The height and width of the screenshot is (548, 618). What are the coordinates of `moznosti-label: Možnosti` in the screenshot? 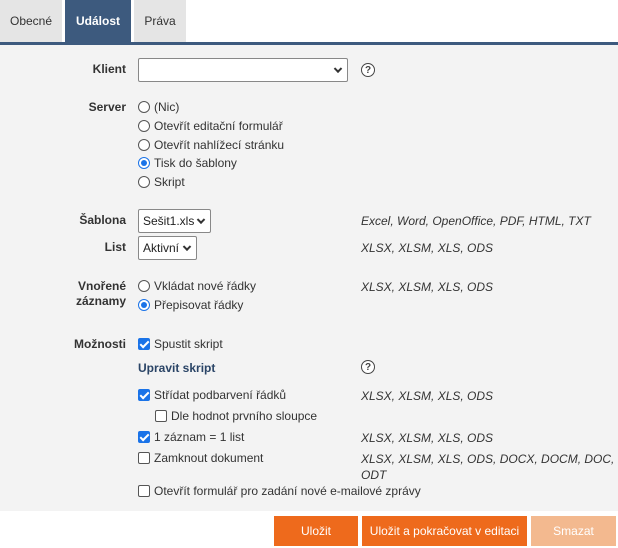 It's located at (100, 344).